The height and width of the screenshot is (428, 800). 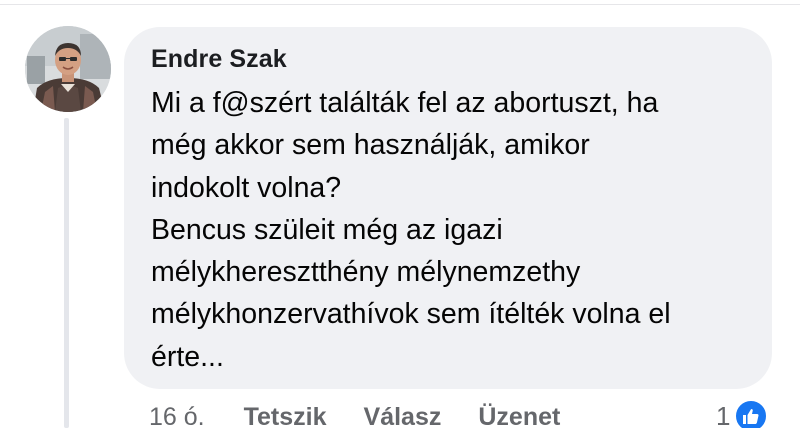 What do you see at coordinates (177, 415) in the screenshot?
I see `comment-timestamp: 16 ó.` at bounding box center [177, 415].